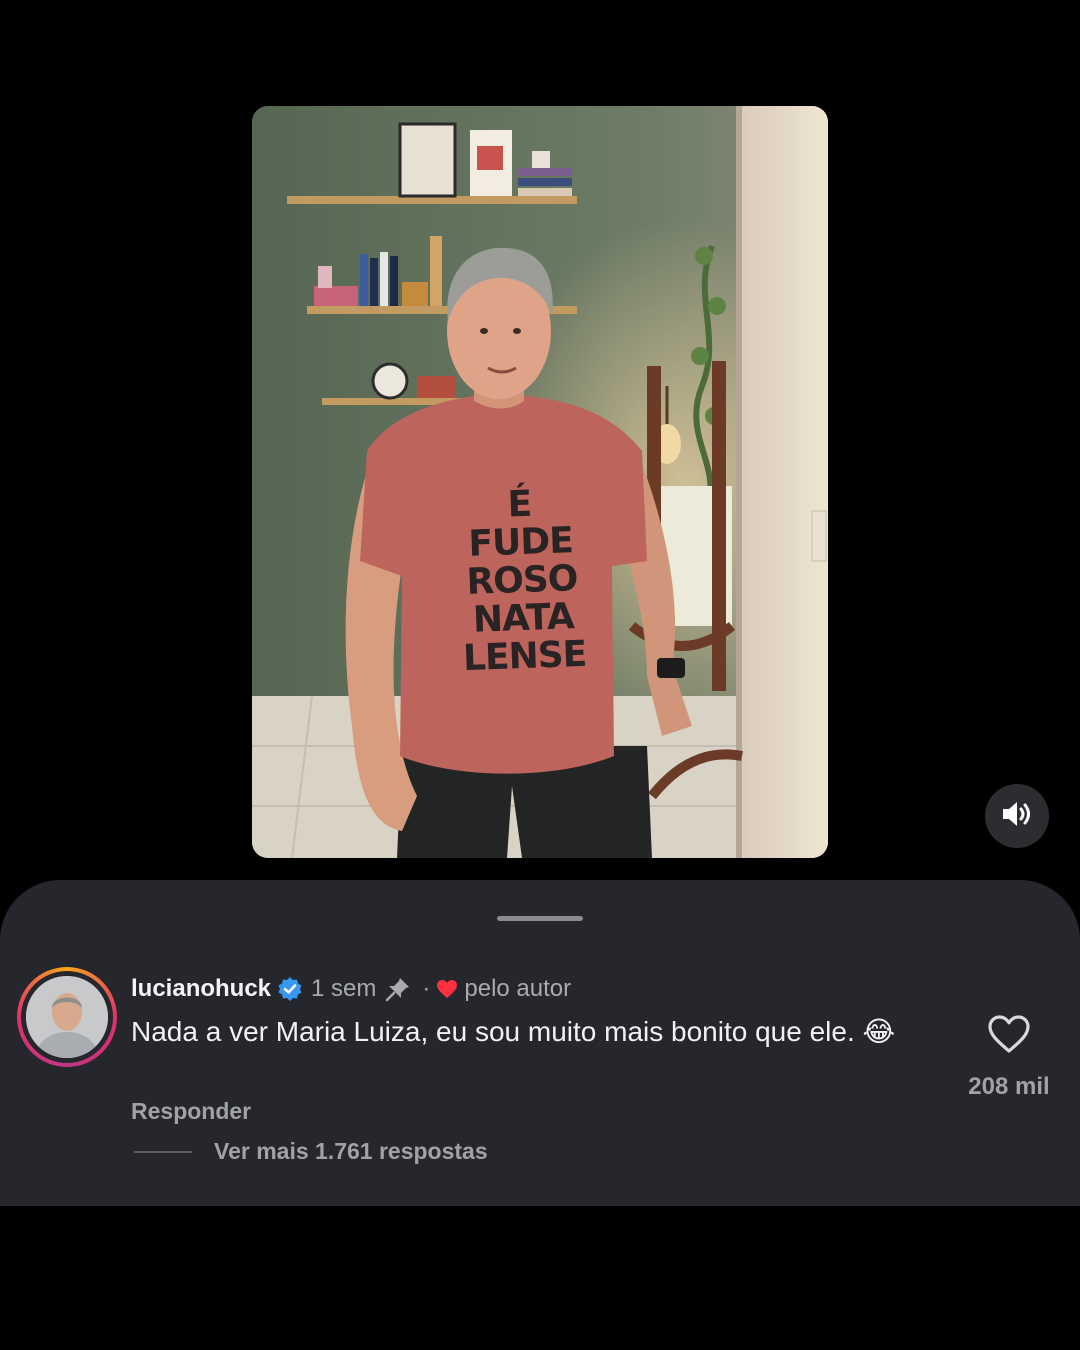 This screenshot has height=1350, width=1080. Describe the element at coordinates (351, 1151) in the screenshot. I see `view-more-replies-label: Ver mais 1.761 respostas` at that location.